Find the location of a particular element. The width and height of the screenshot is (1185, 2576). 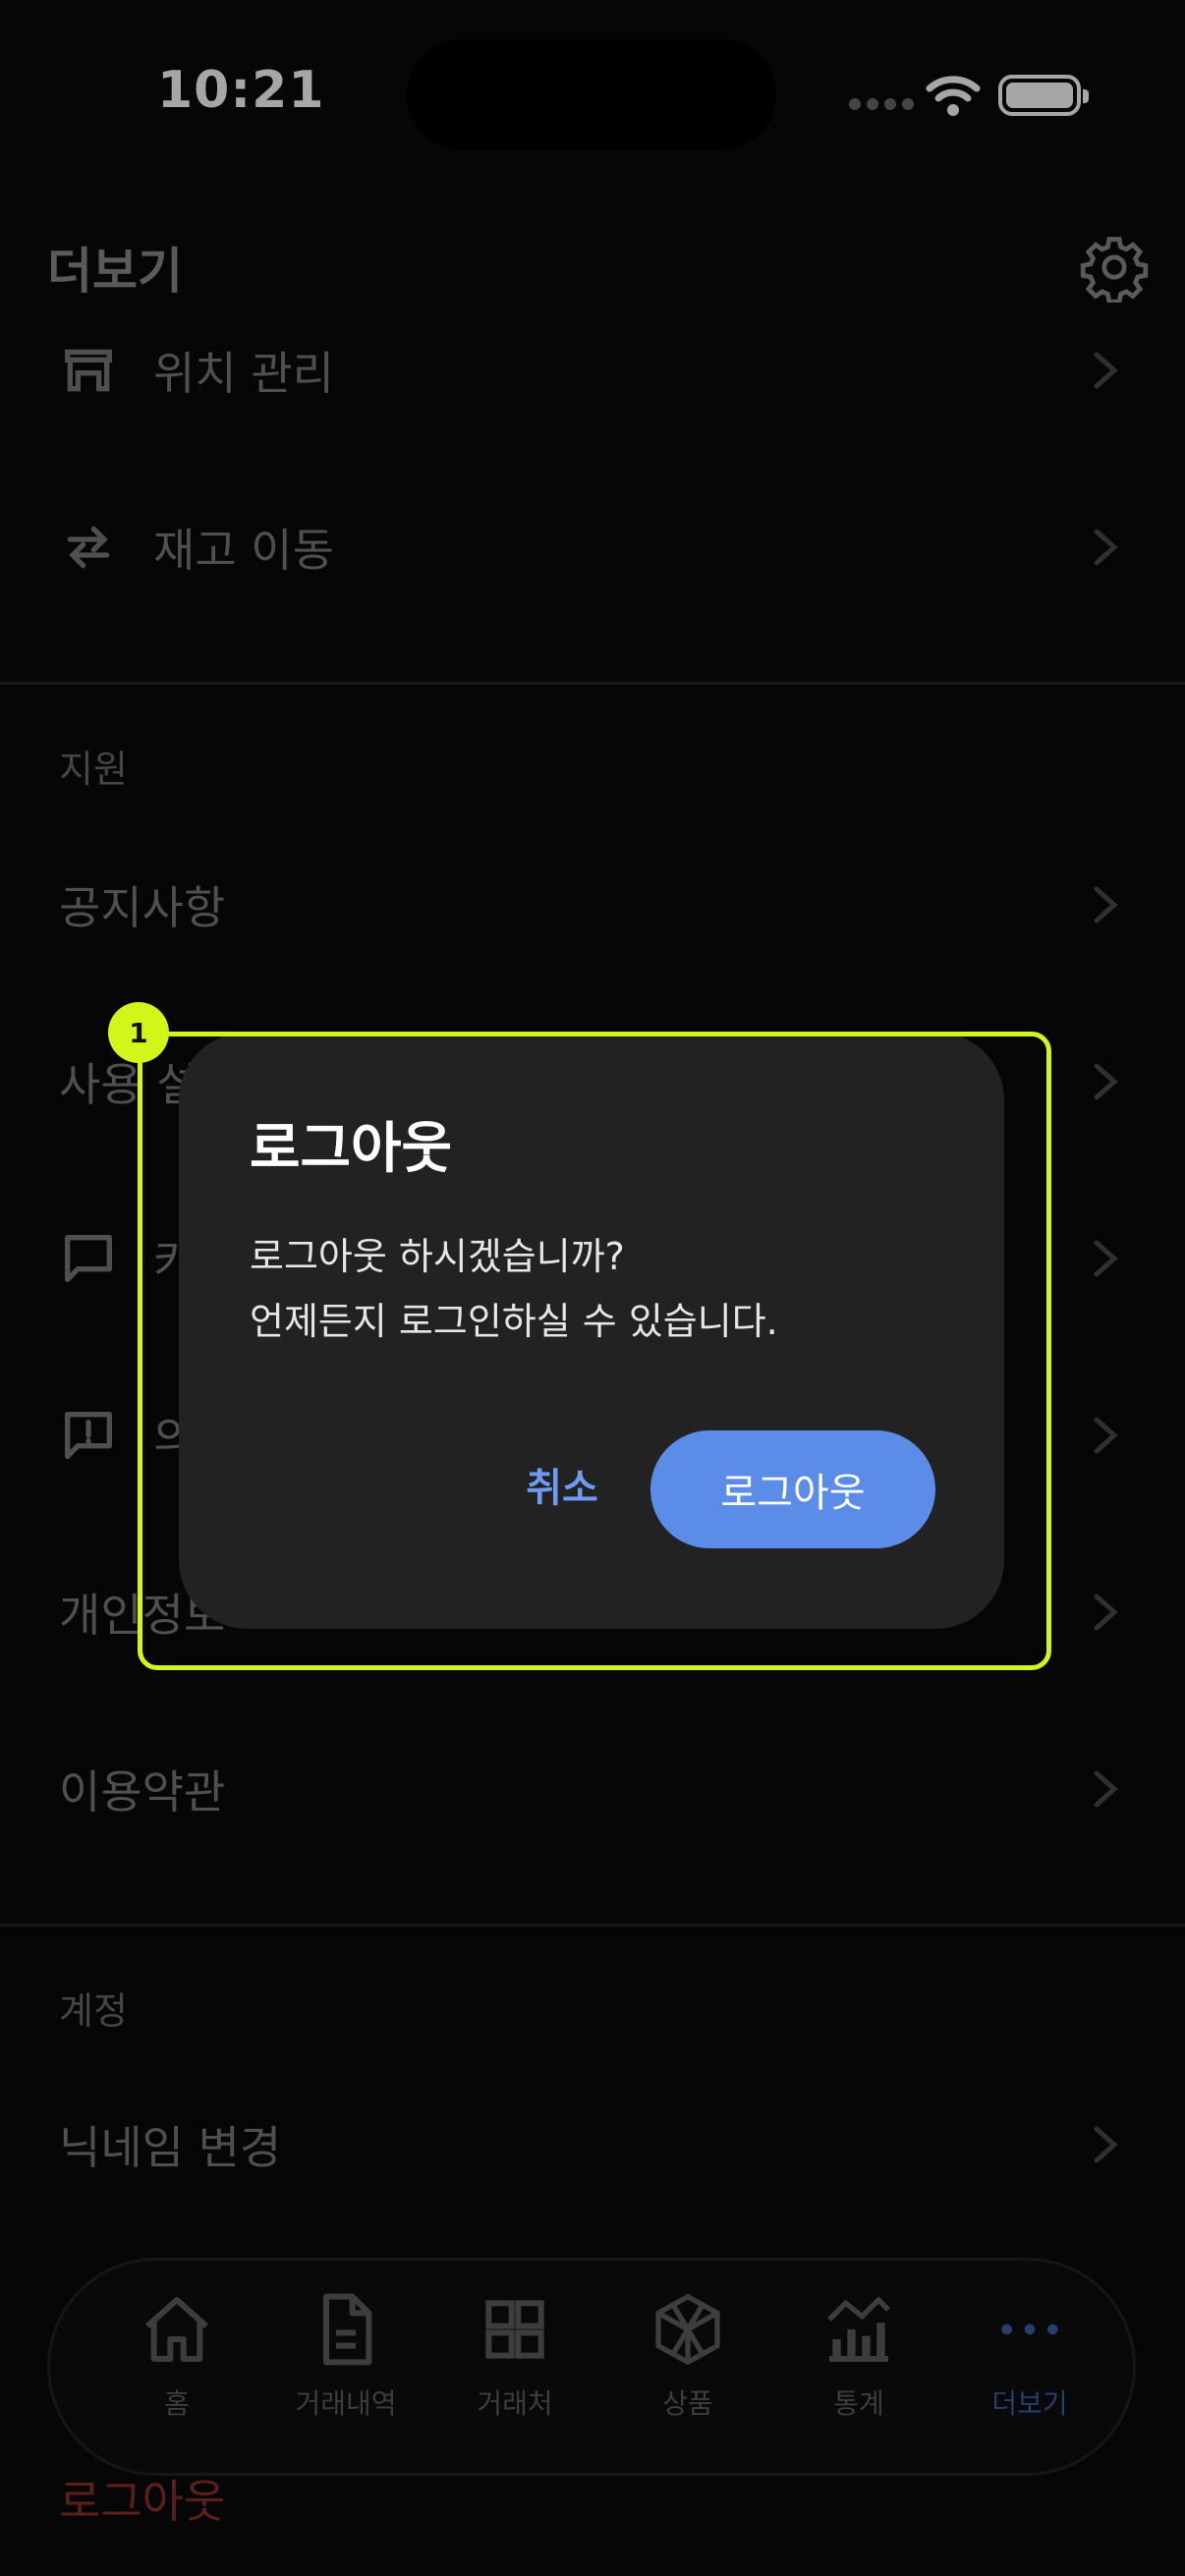

annotation-badge: 1 is located at coordinates (138, 1032).